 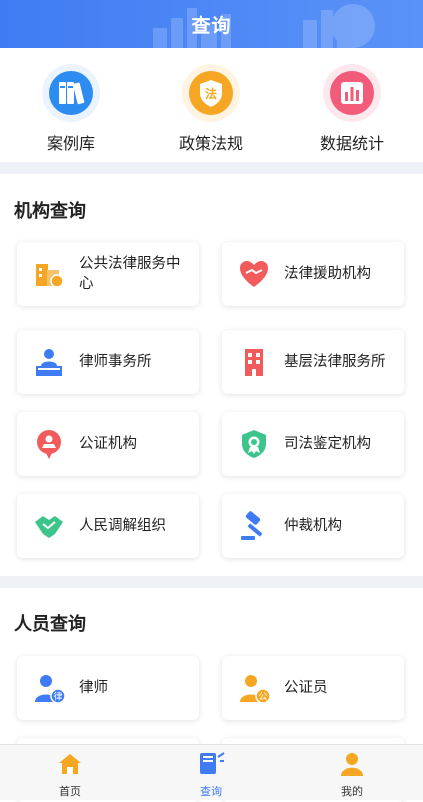 I want to click on quick-link-case-library: 案例库, so click(x=71, y=109).